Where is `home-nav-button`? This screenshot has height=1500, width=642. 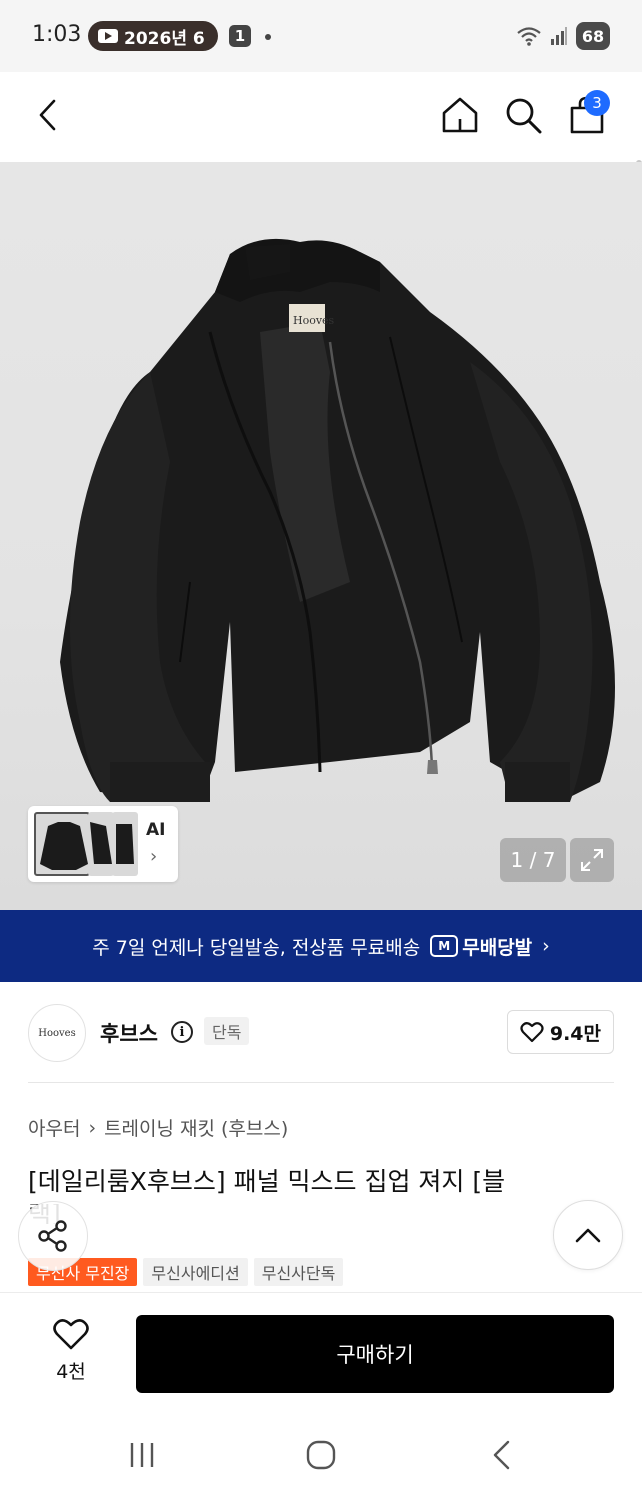 home-nav-button is located at coordinates (321, 1455).